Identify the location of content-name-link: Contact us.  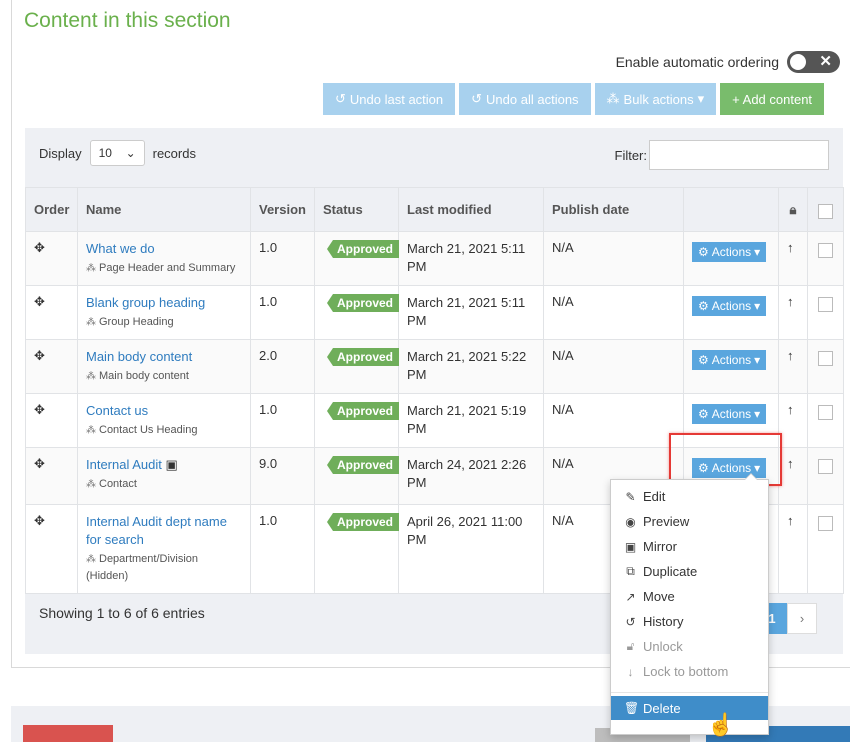
(164, 411).